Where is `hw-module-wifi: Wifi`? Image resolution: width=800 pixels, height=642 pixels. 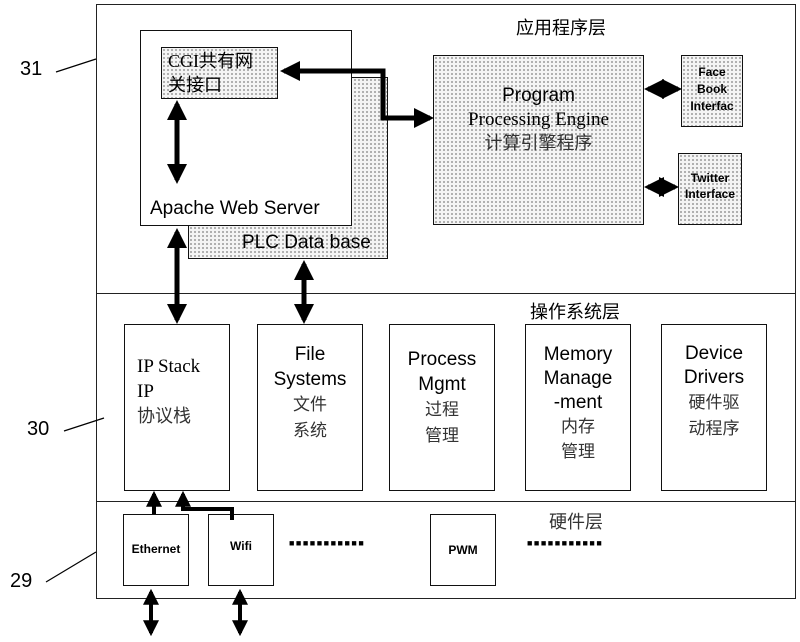
hw-module-wifi: Wifi is located at coordinates (241, 550).